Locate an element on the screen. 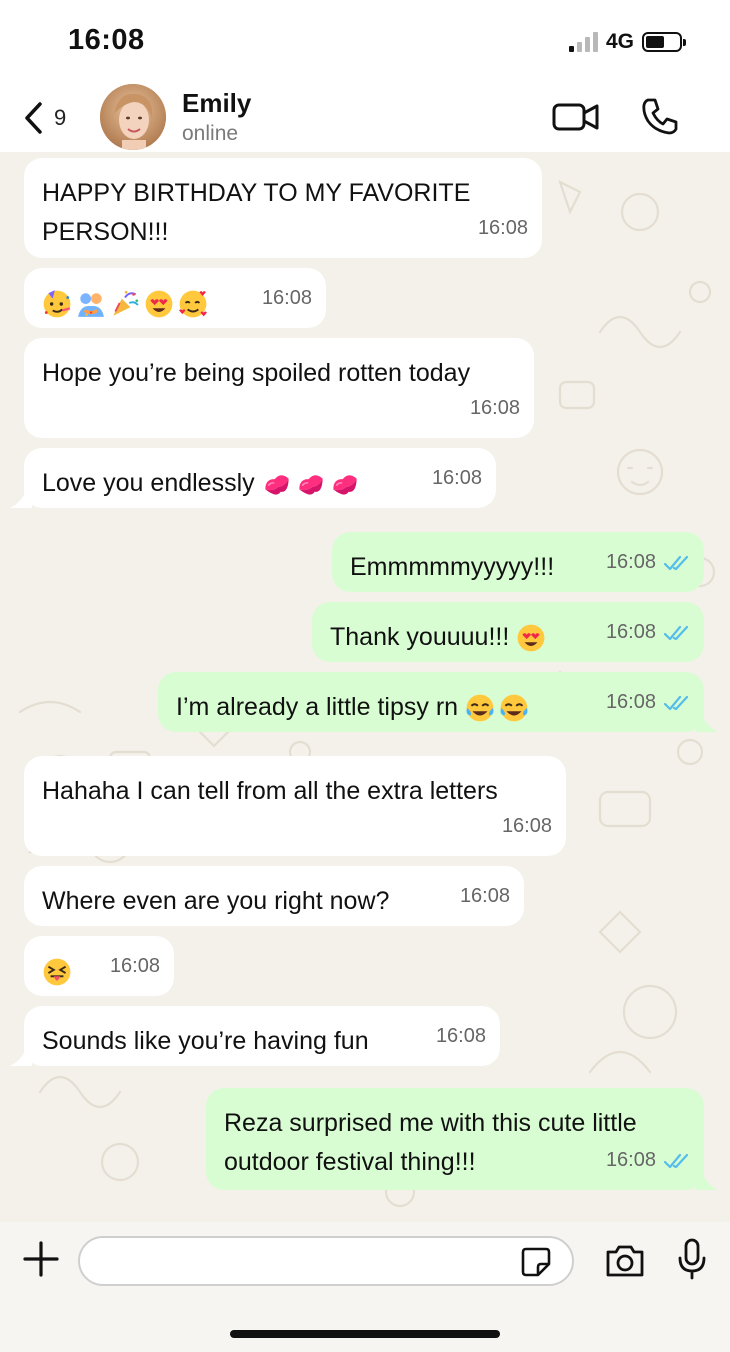  avatar is located at coordinates (133, 117).